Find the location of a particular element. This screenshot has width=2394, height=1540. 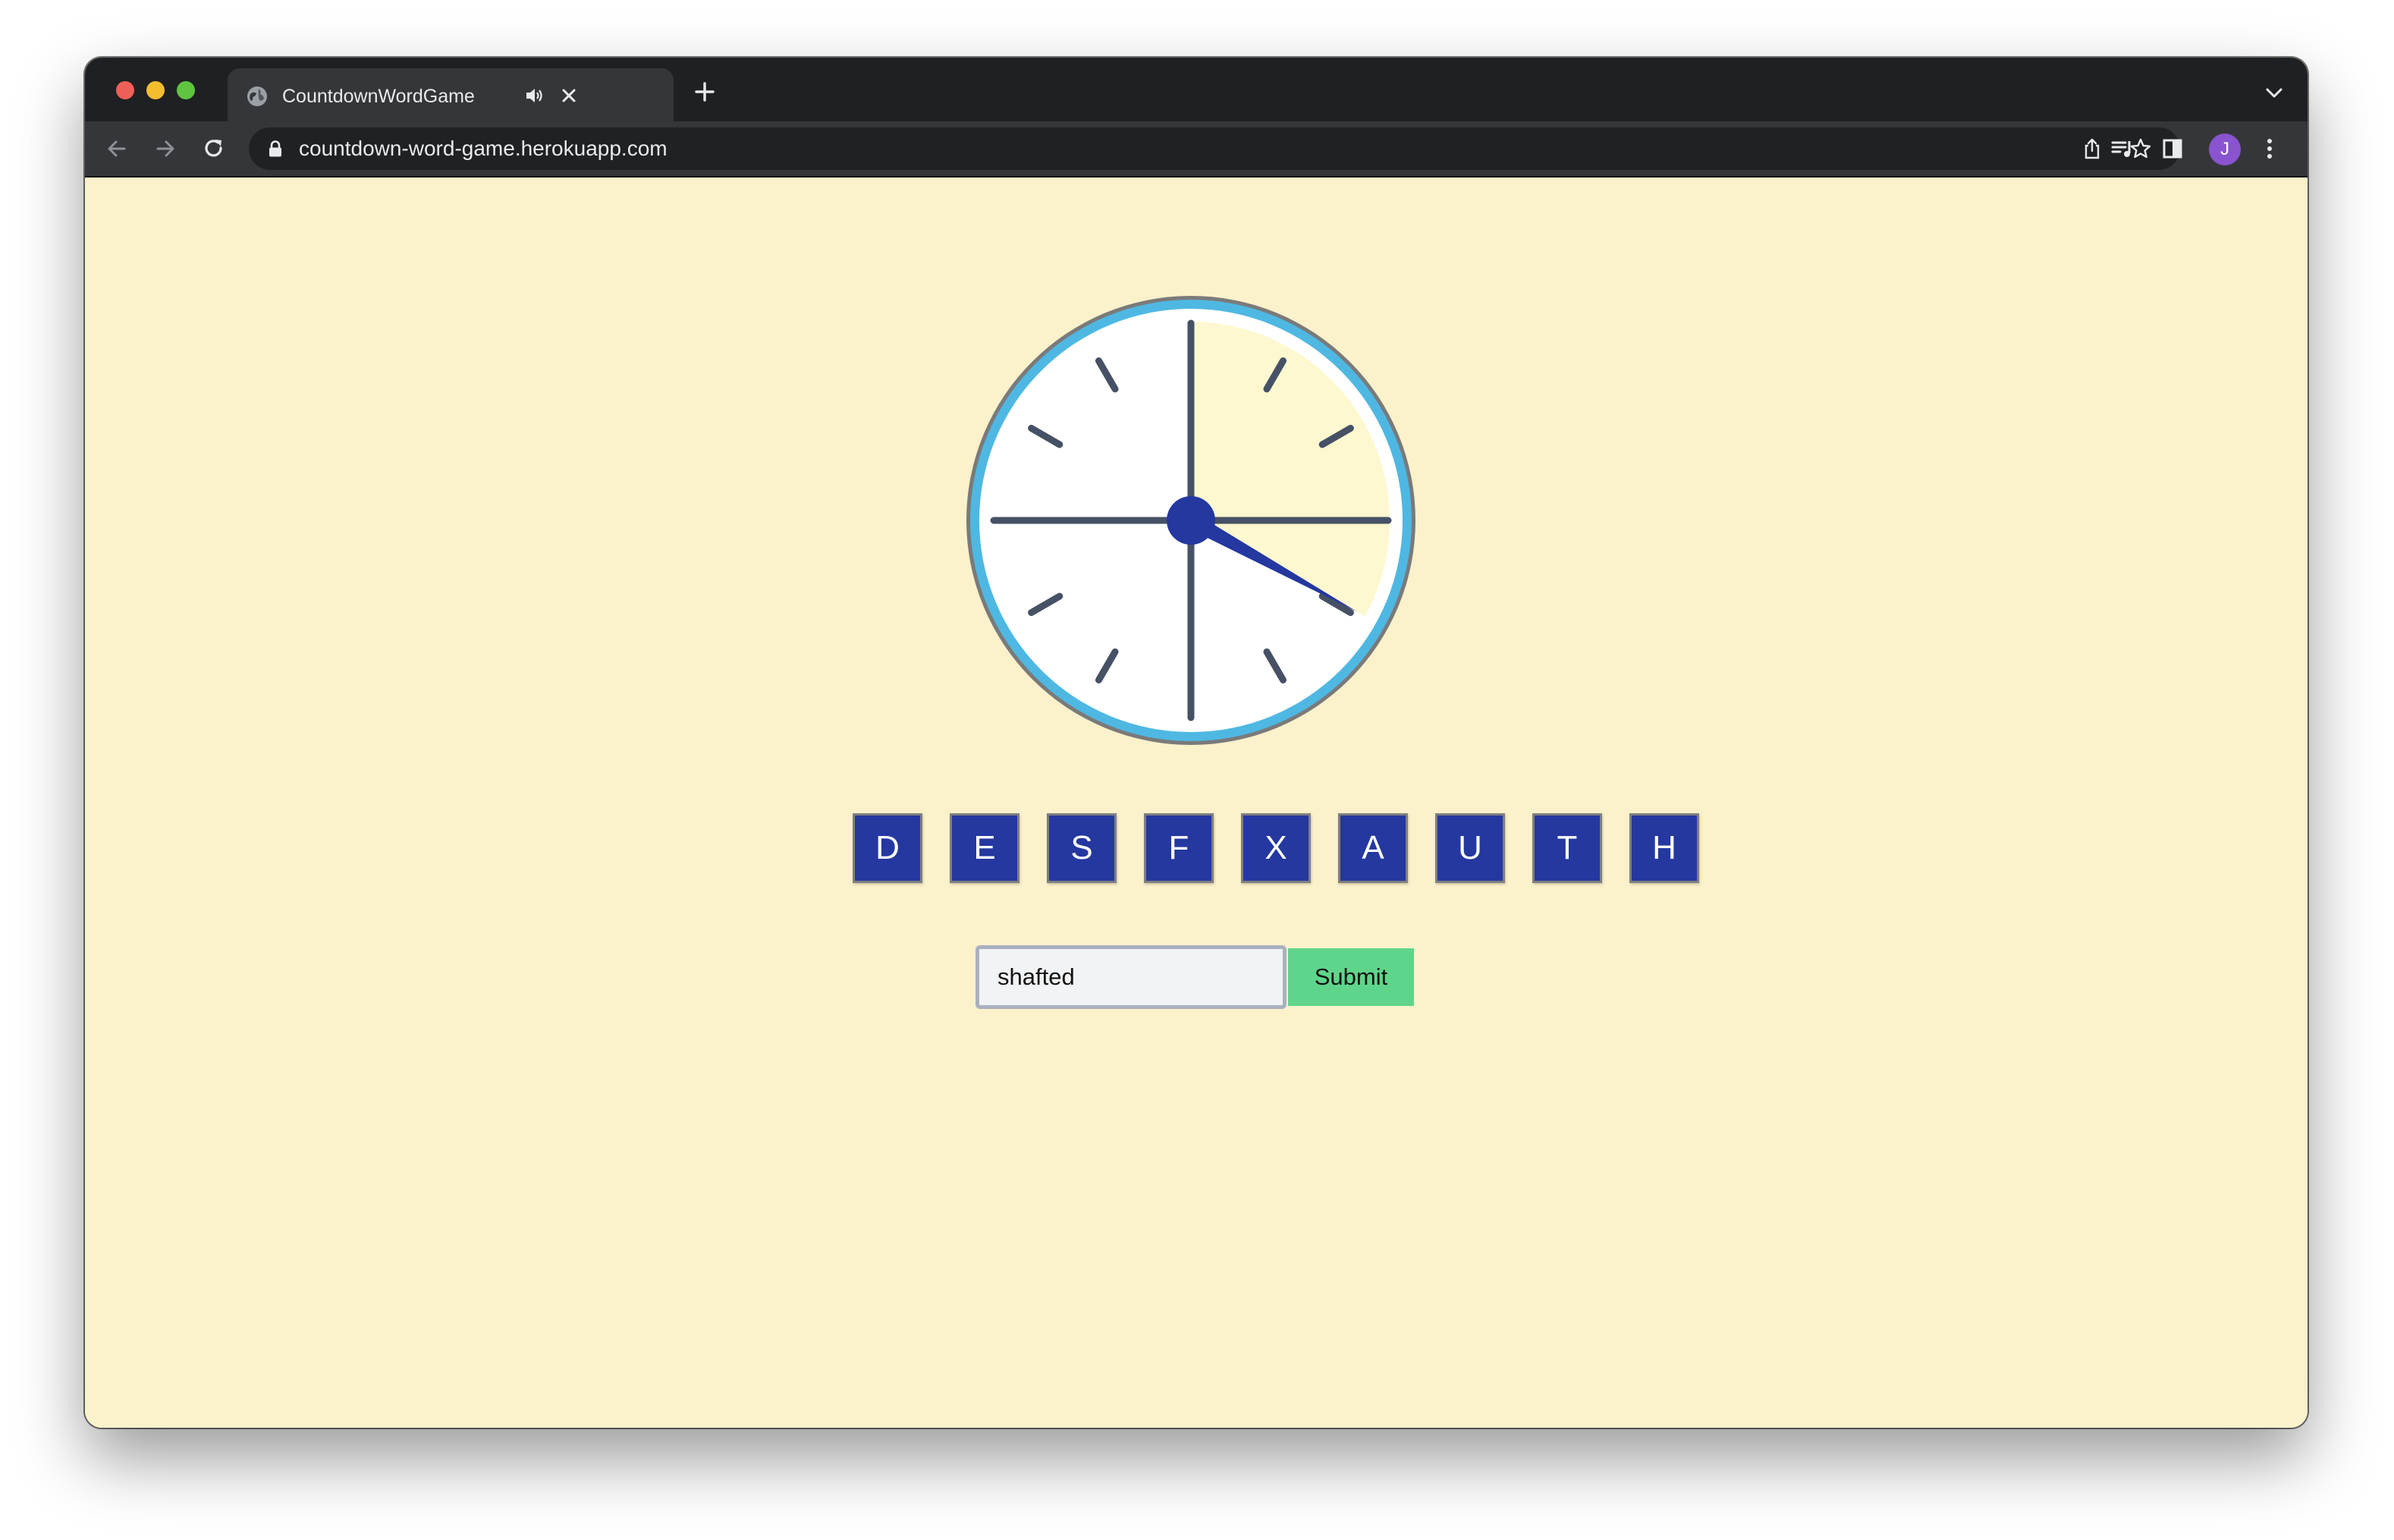

tab-title: CountdownWordGame is located at coordinates (378, 96).